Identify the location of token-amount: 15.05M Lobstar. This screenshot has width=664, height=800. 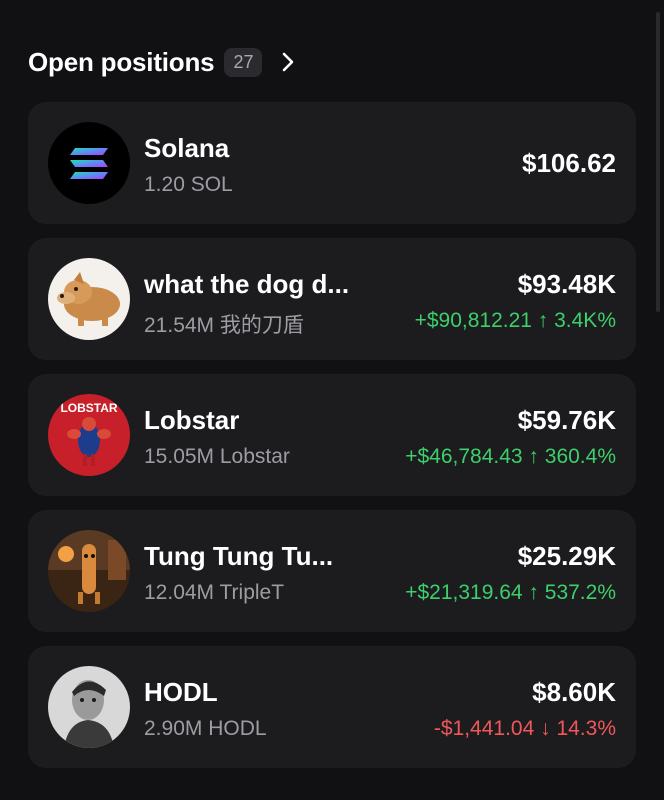
(217, 456).